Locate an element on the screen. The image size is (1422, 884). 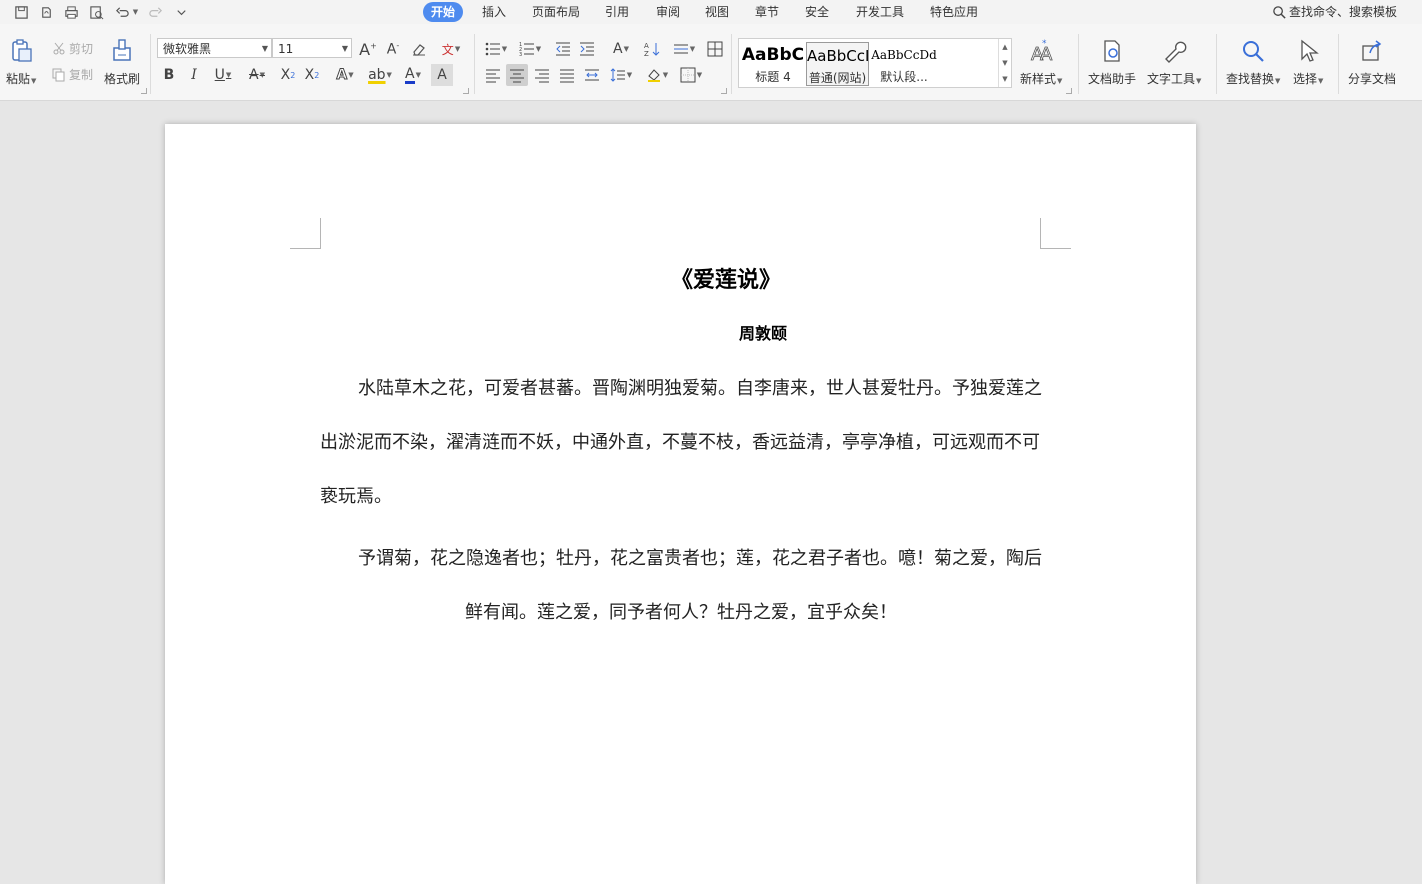
search-icon is located at coordinates (1279, 12).